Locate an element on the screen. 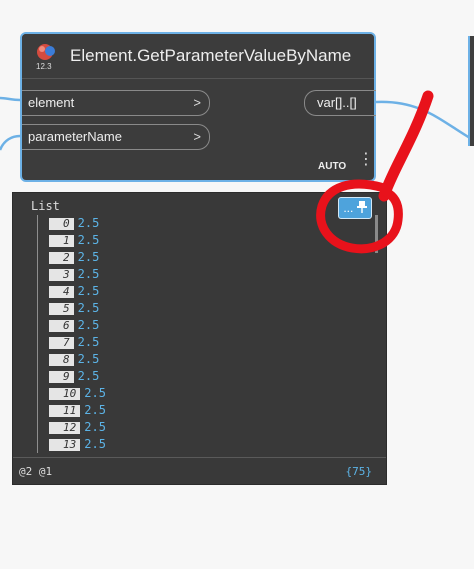 This screenshot has width=474, height=569. list-item: 5 2.5 is located at coordinates (74, 308).